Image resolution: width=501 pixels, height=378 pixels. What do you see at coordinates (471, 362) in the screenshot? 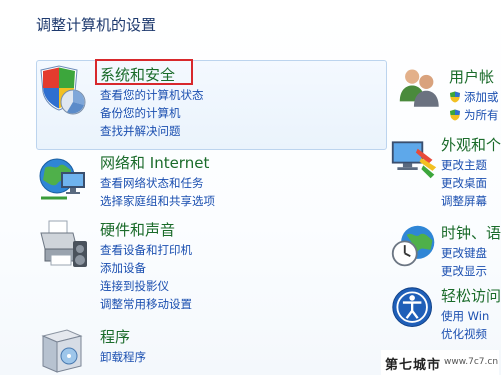
I see `watermark-url: www.7c7.cn` at bounding box center [471, 362].